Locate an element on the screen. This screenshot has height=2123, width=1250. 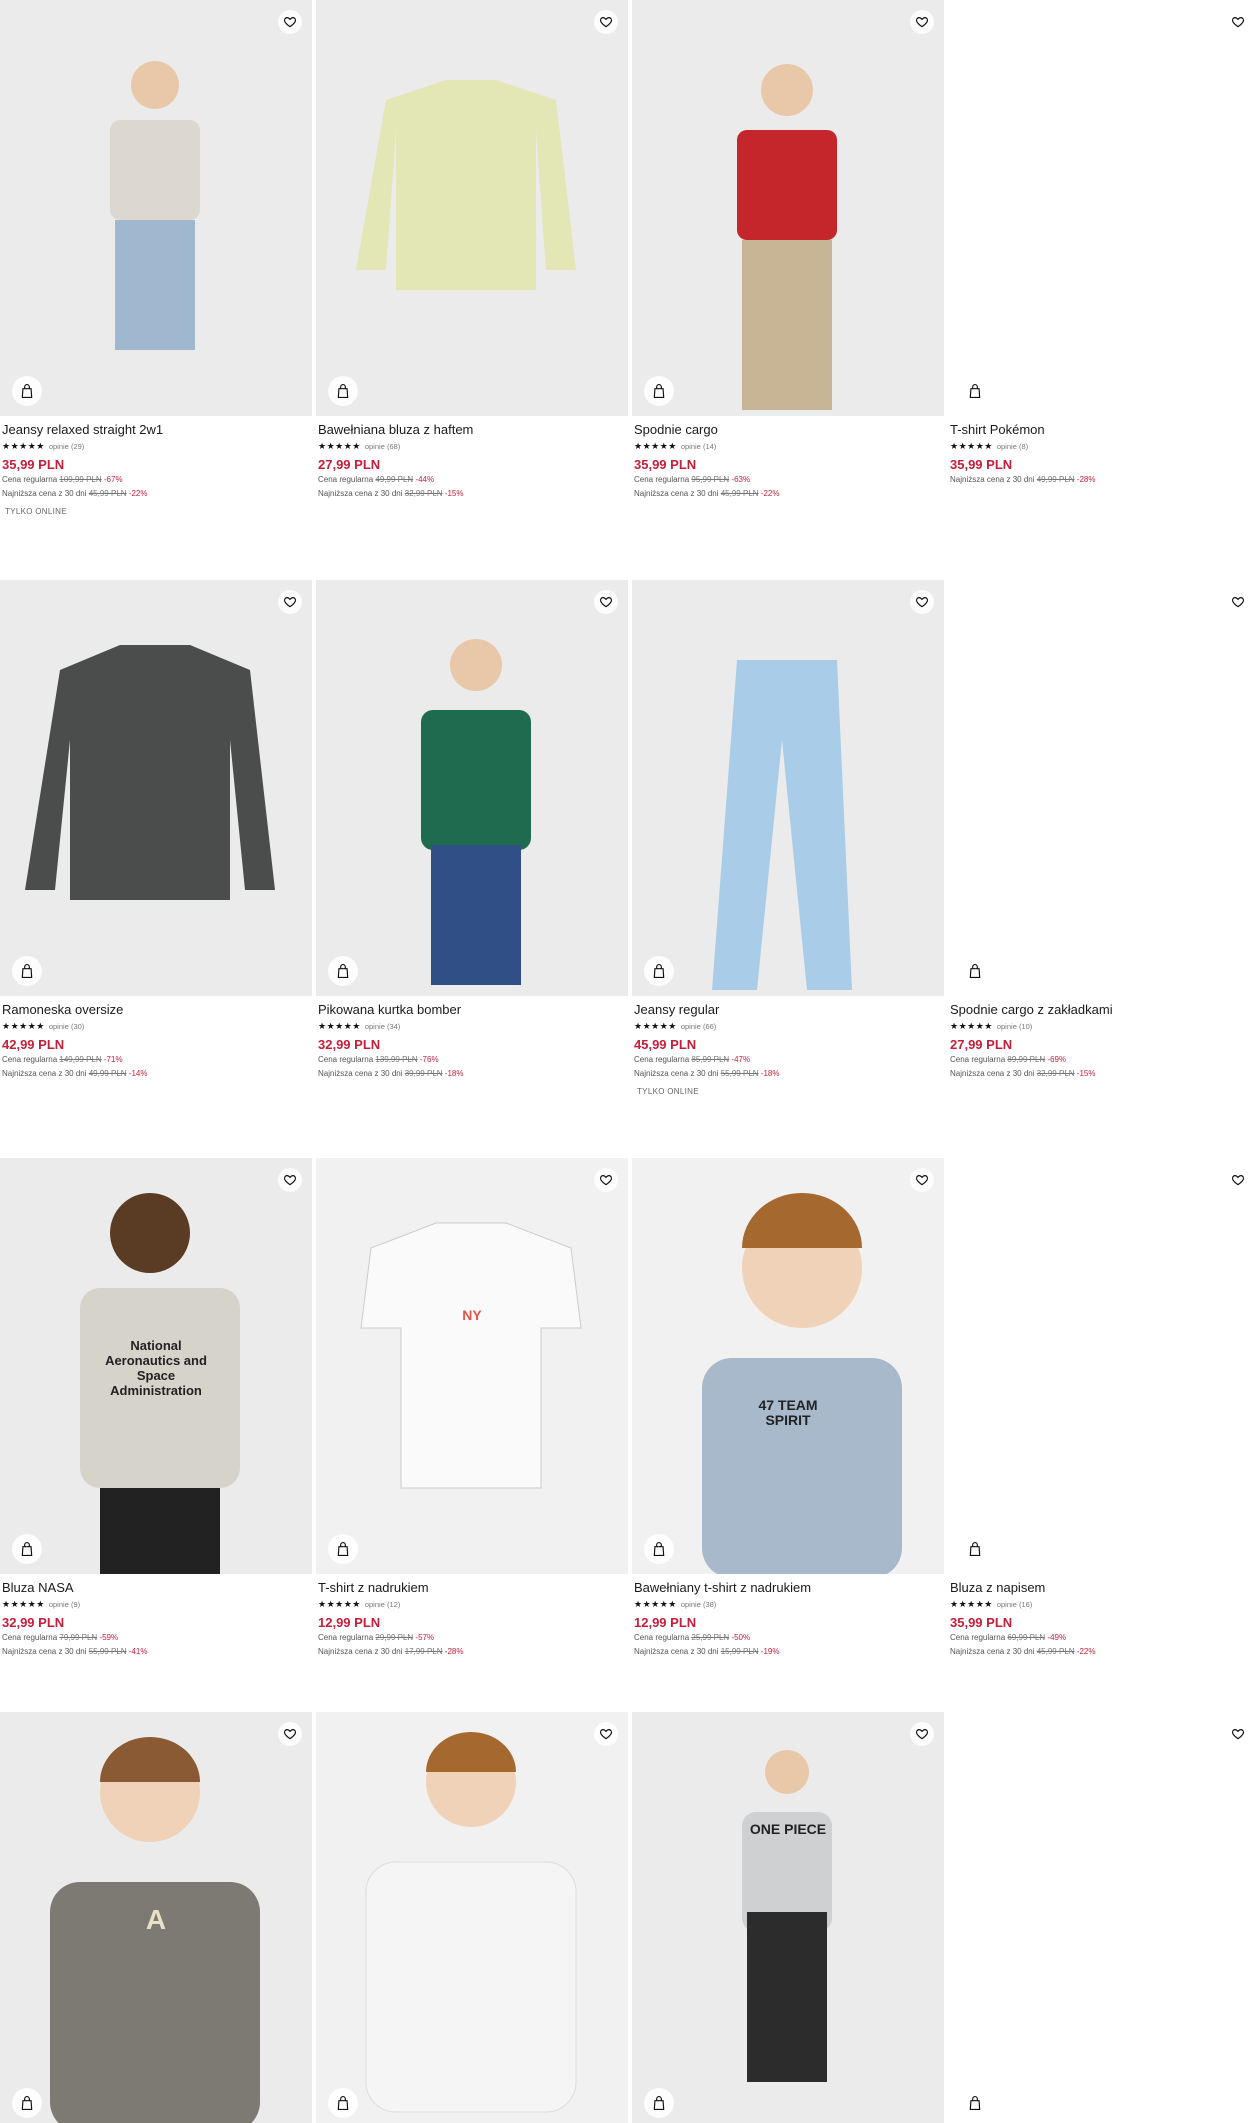
lowest-discount: -22% is located at coordinates (138, 493).